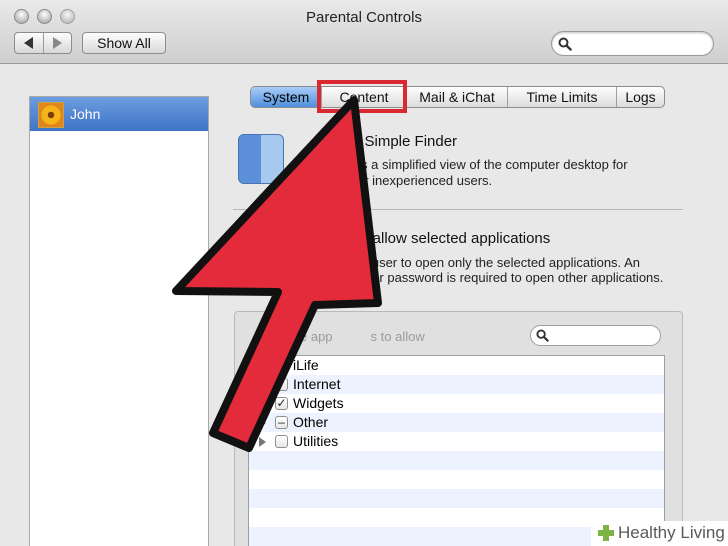  I want to click on app-row-other: – Other, so click(456, 422).